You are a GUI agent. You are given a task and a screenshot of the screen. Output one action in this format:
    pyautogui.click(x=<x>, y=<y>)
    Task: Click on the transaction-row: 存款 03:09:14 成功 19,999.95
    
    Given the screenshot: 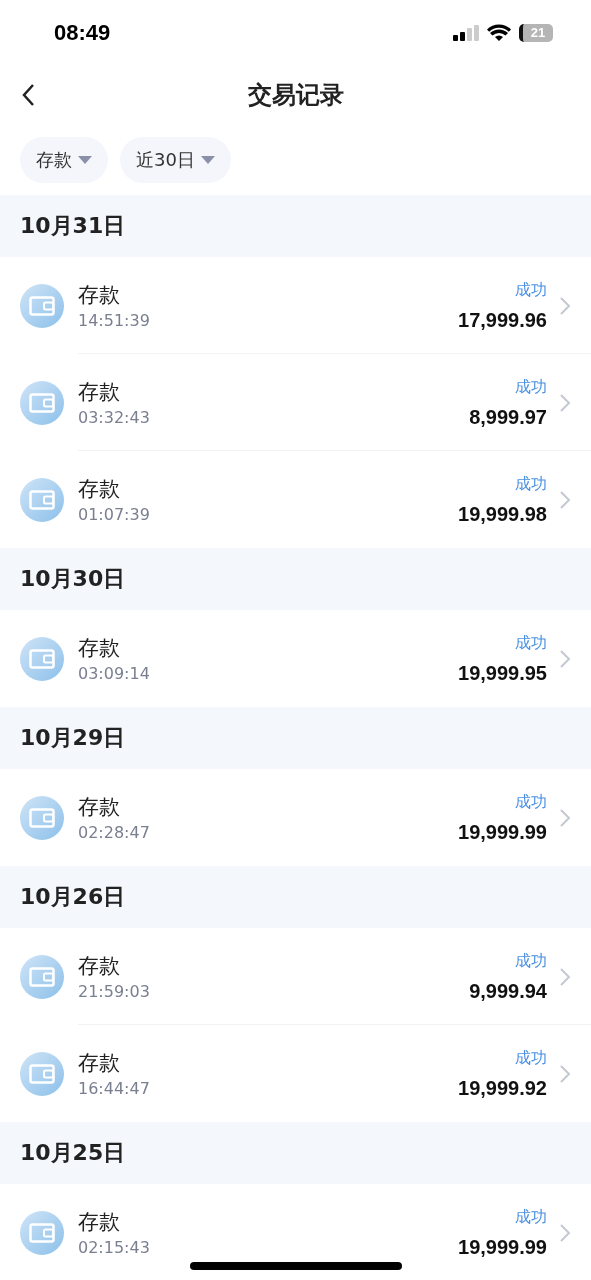 What is the action you would take?
    pyautogui.click(x=295, y=658)
    